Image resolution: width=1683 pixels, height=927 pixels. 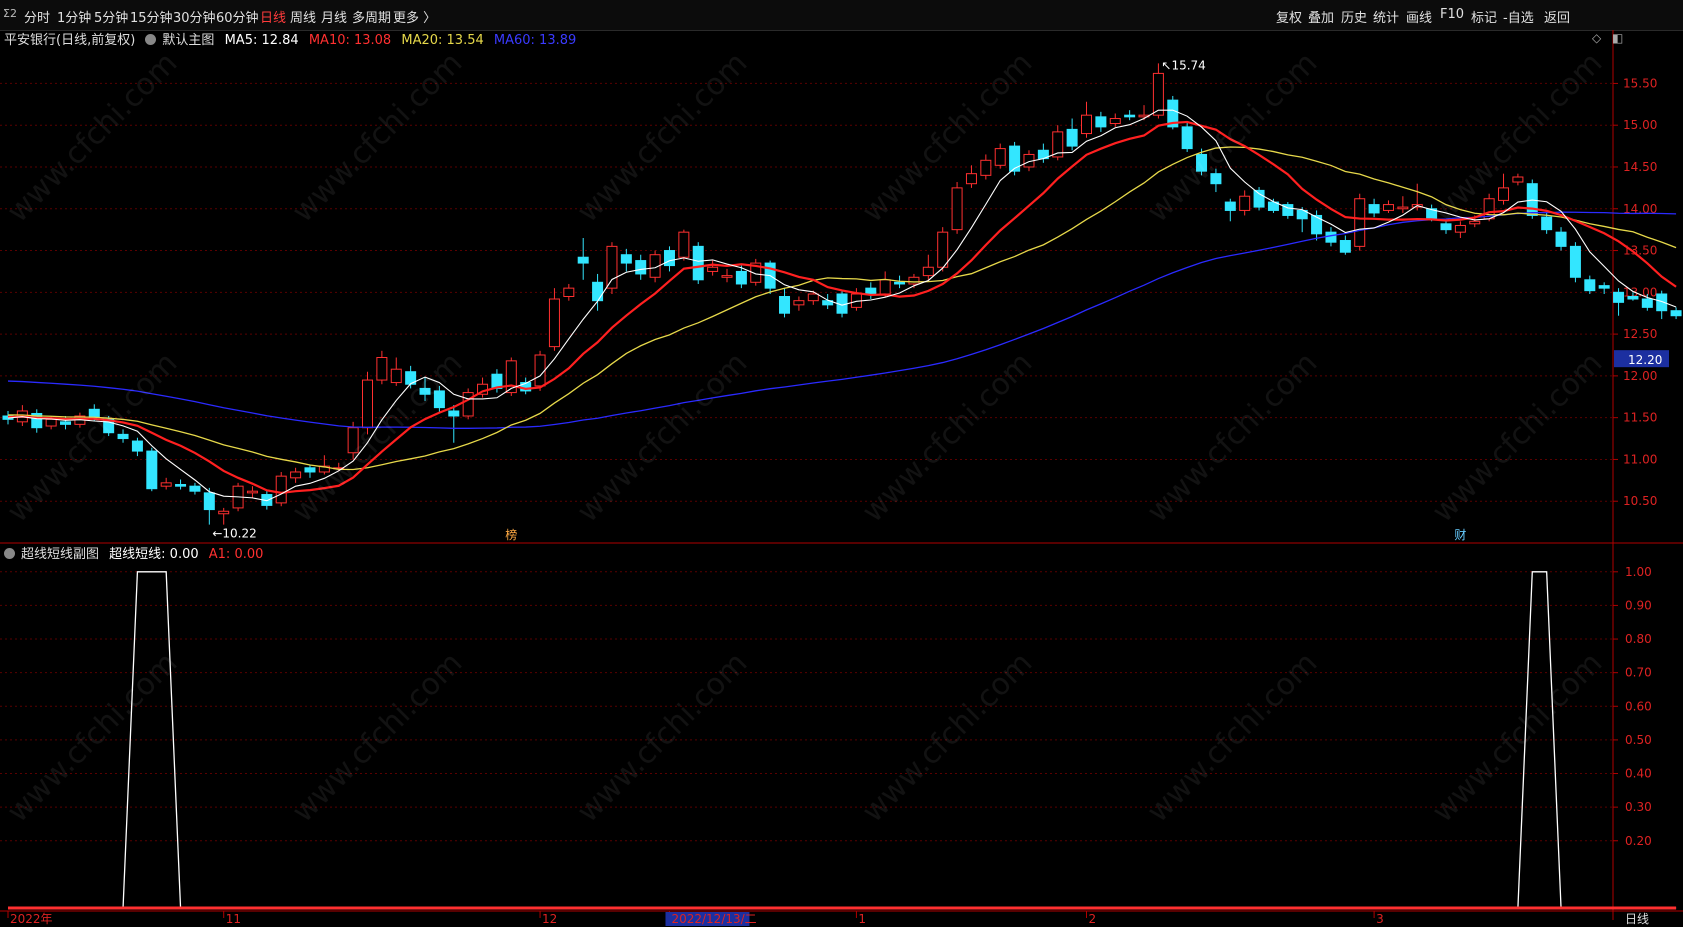 What do you see at coordinates (1640, 251) in the screenshot?
I see `y-tick-label: 13.50` at bounding box center [1640, 251].